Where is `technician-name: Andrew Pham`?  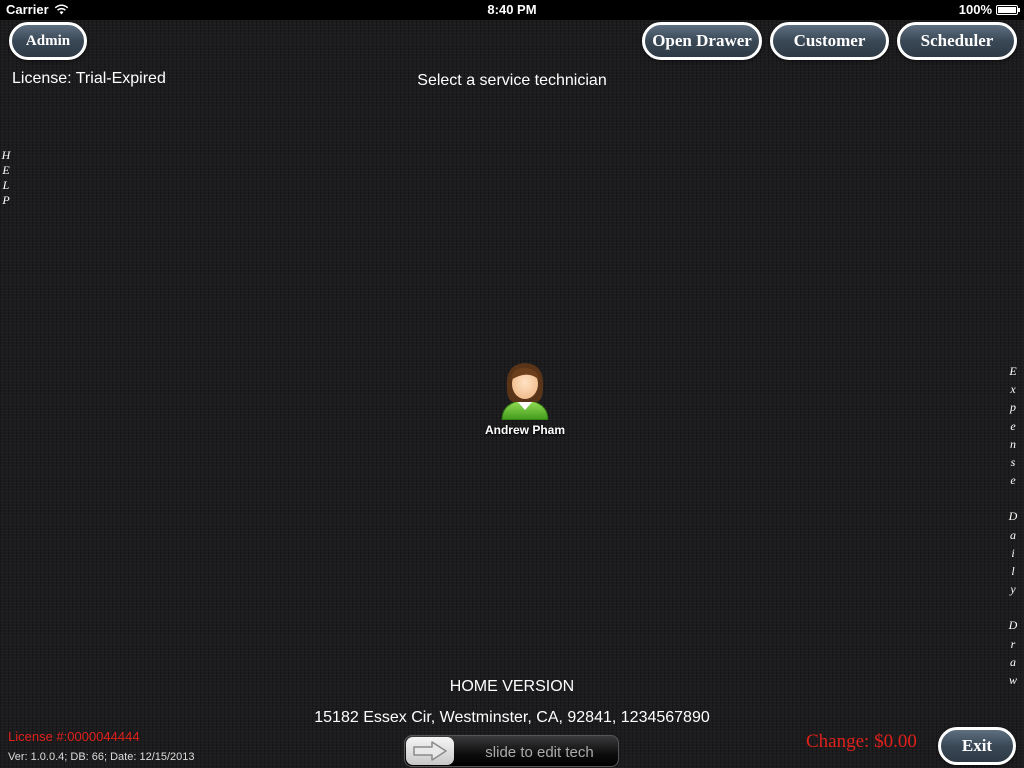
technician-name: Andrew Pham is located at coordinates (524, 430).